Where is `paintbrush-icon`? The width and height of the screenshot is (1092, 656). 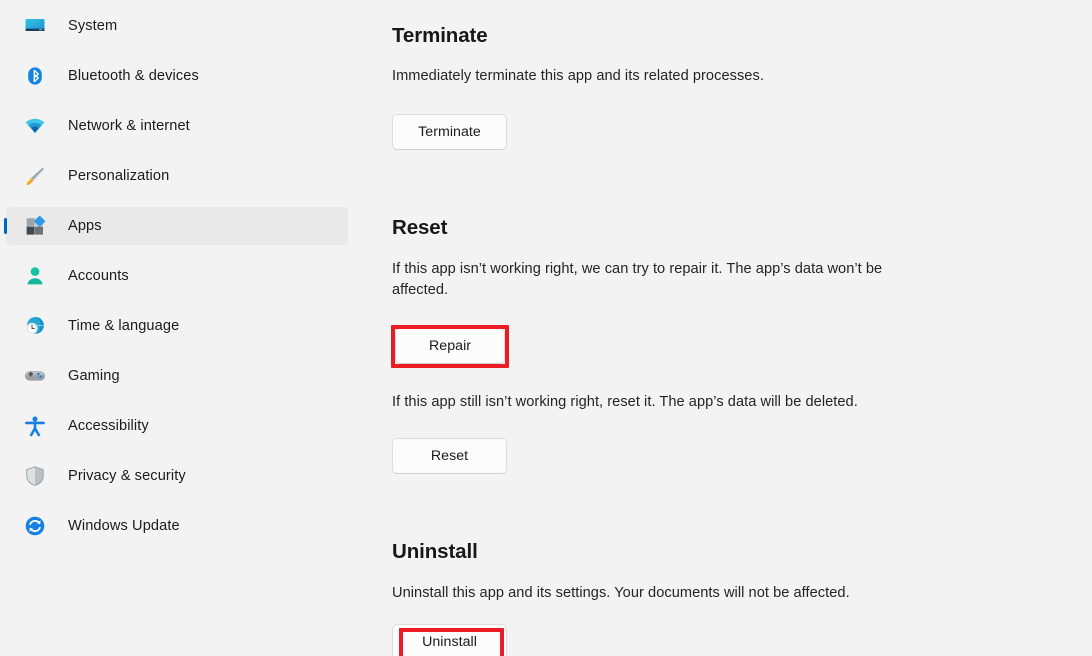
paintbrush-icon is located at coordinates (35, 176).